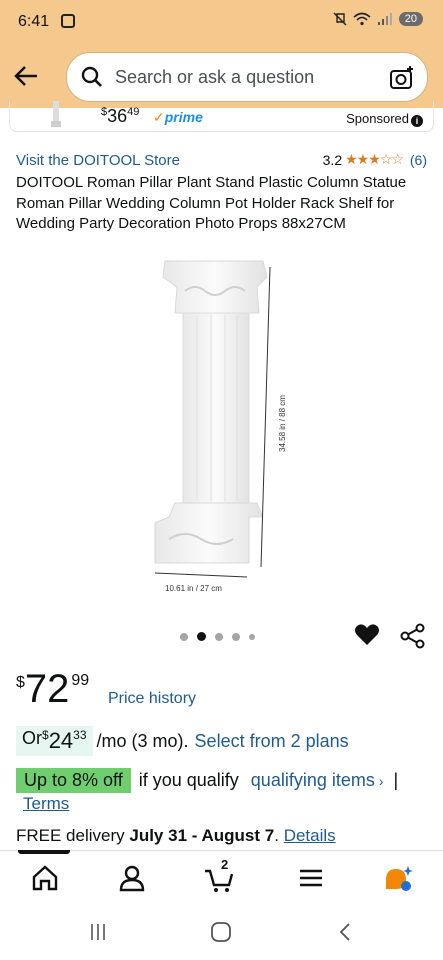 The height and width of the screenshot is (960, 443). What do you see at coordinates (219, 878) in the screenshot?
I see `cart-icon` at bounding box center [219, 878].